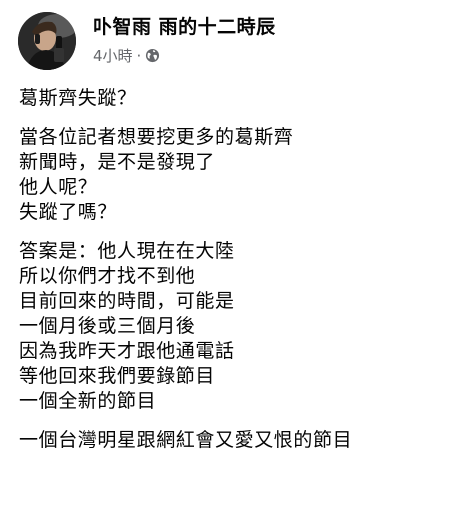  I want to click on post-meta: 卟智雨 雨的十二時辰 4小時 ·, so click(184, 40).